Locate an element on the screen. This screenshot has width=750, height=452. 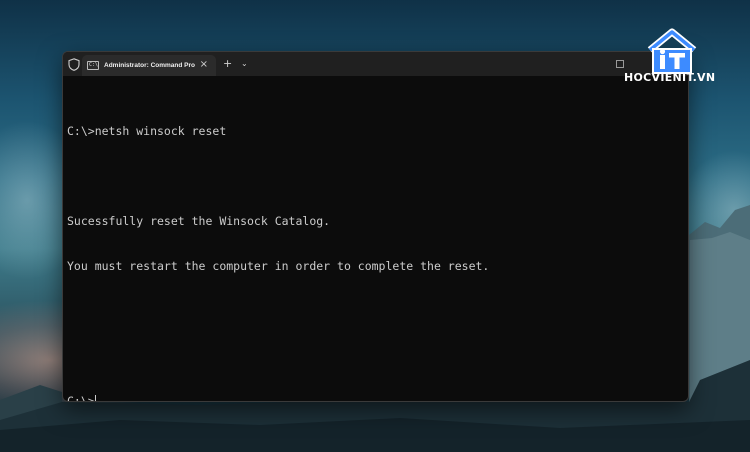
prompt-text: C:\> is located at coordinates (81, 398).